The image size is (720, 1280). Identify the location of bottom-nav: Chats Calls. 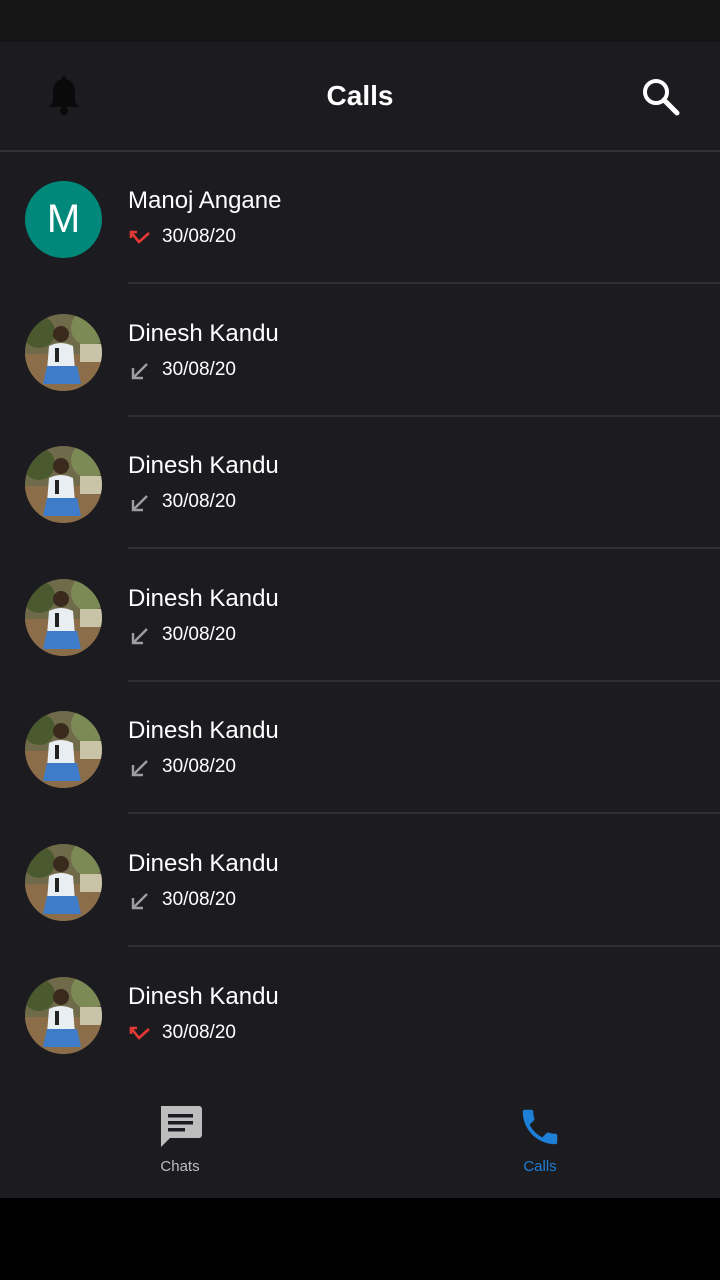
(360, 1140).